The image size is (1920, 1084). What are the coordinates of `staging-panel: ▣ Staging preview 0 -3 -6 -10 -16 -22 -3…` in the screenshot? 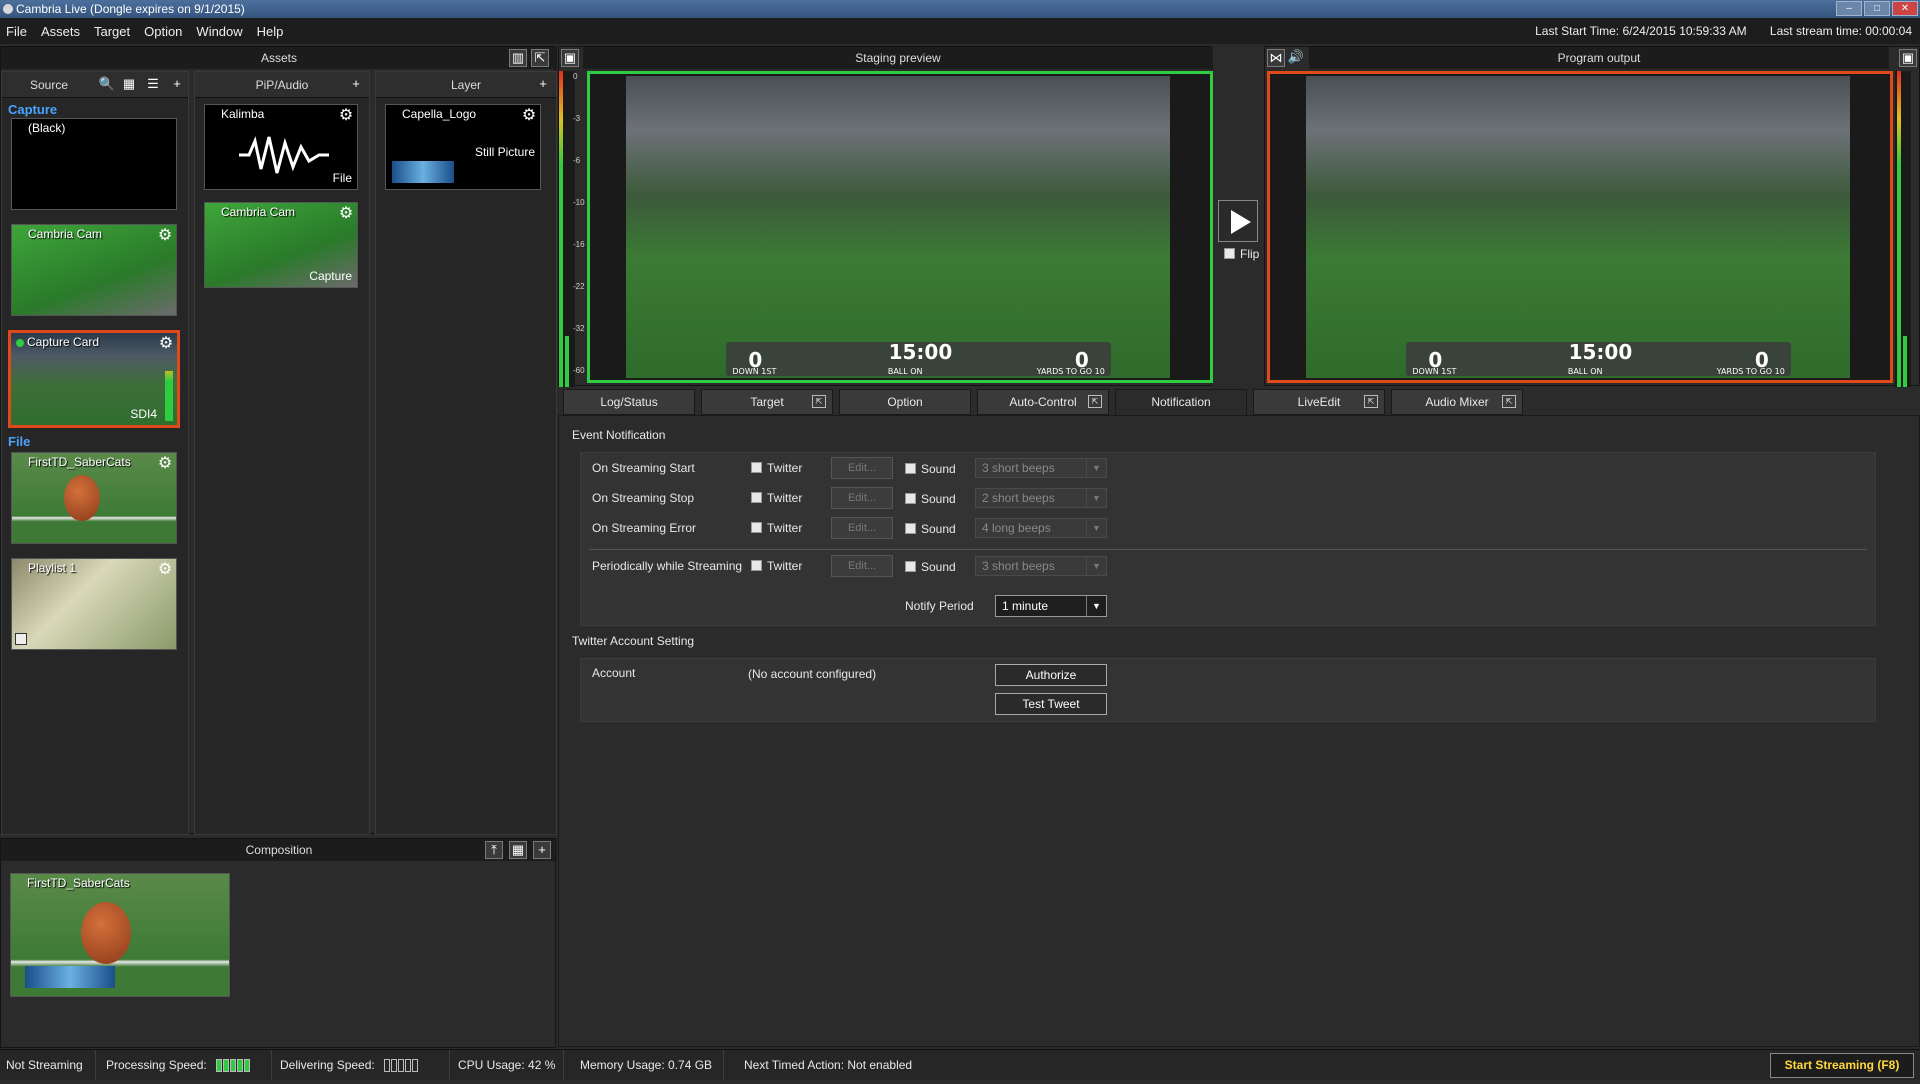 It's located at (885, 216).